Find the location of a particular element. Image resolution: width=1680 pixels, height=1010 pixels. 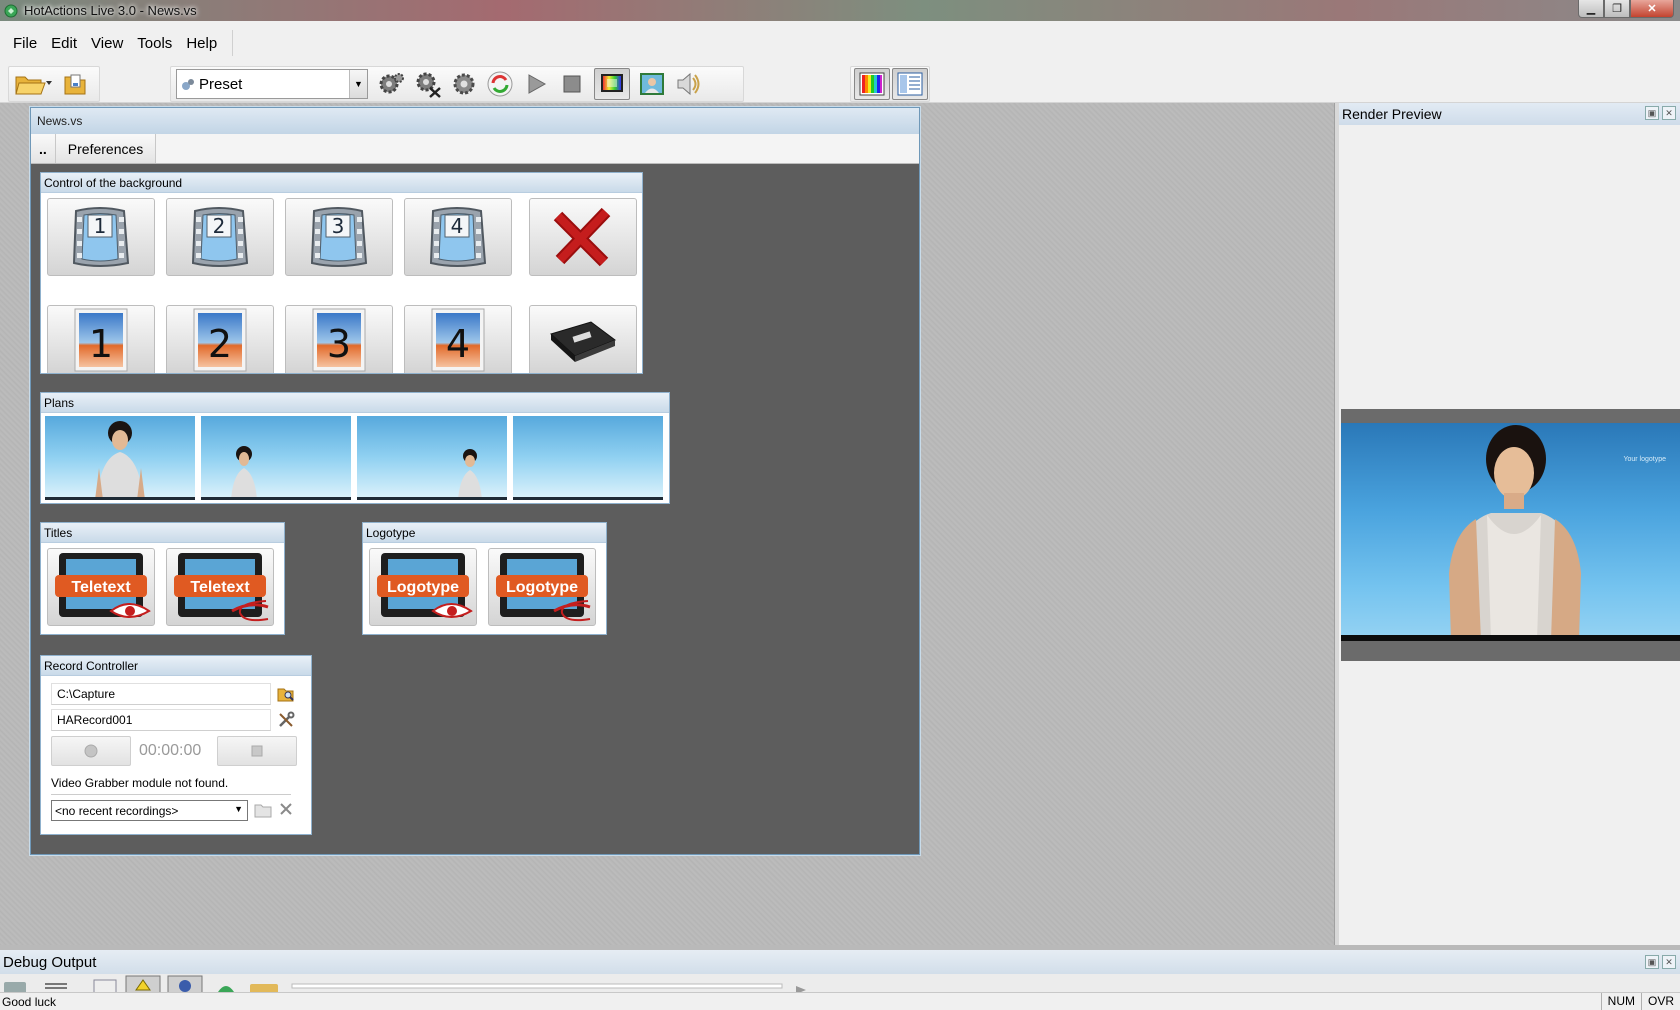

close-icon is located at coordinates (286, 809).